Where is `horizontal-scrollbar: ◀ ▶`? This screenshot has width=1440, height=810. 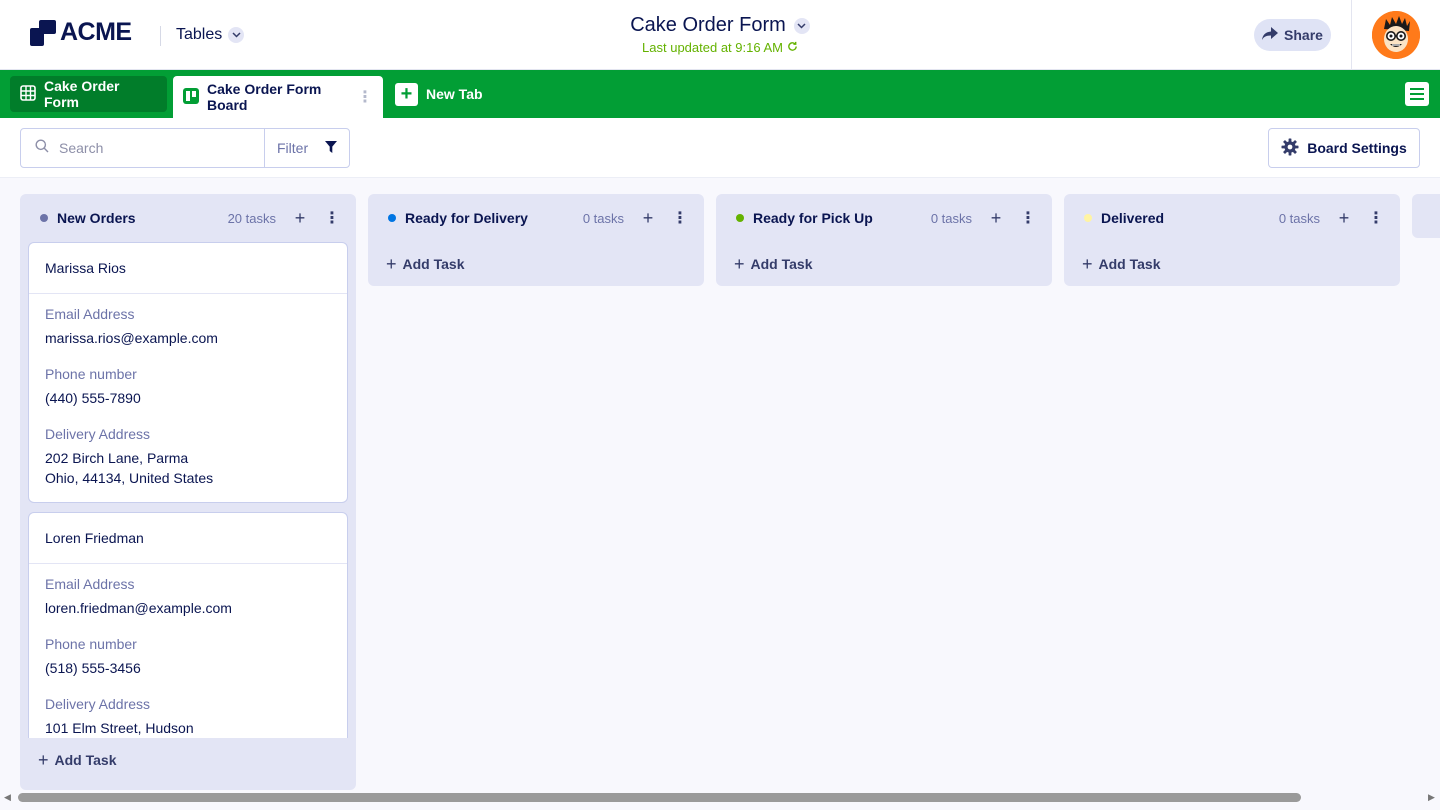 horizontal-scrollbar: ◀ ▶ is located at coordinates (720, 800).